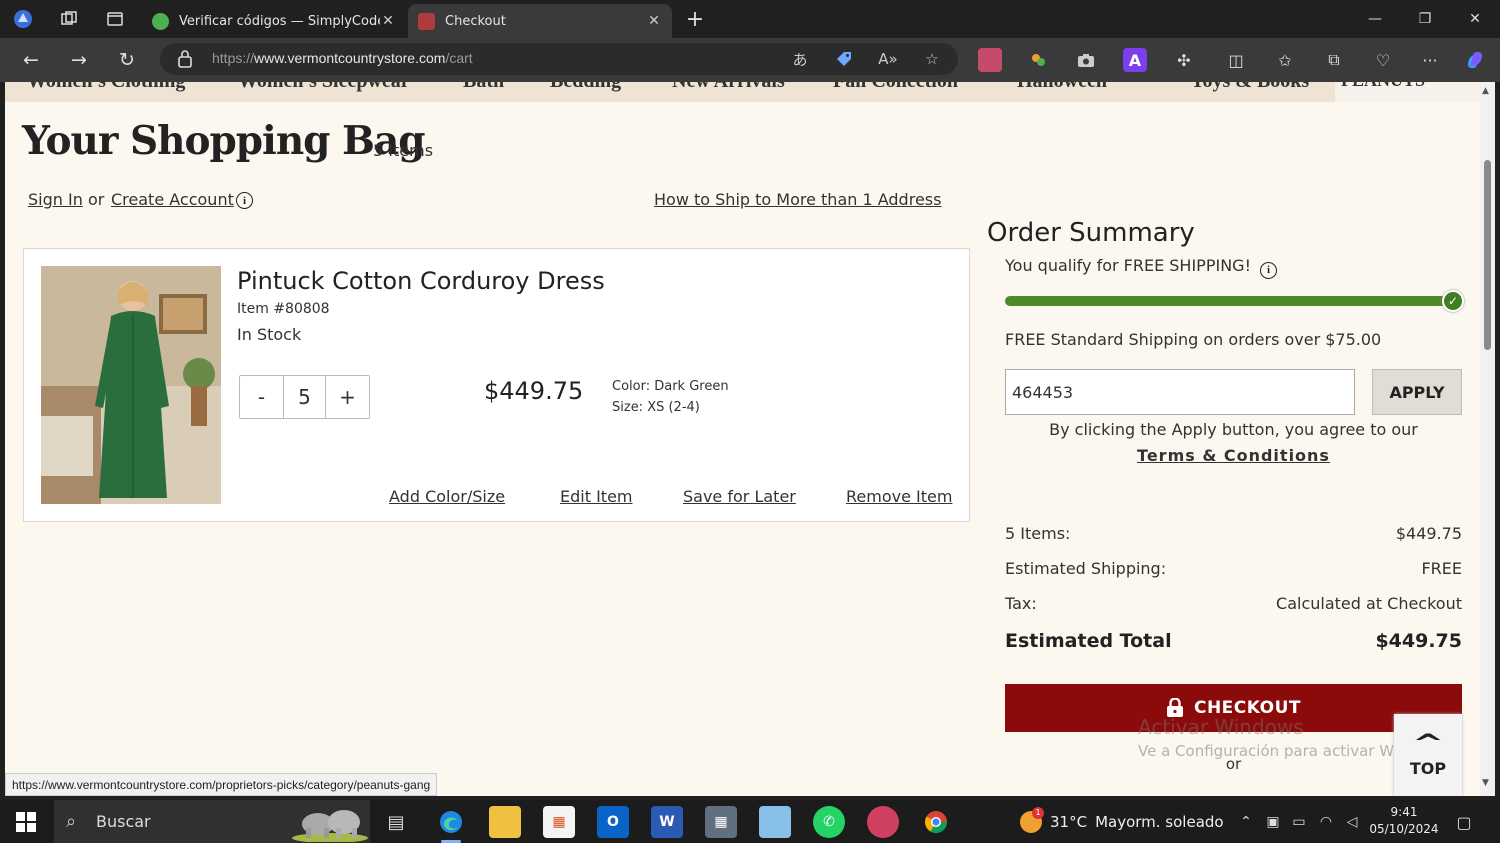 The width and height of the screenshot is (1500, 843). What do you see at coordinates (1268, 751) in the screenshot?
I see `activate-windows-subtitle: Ve a Configuración para activar Windows.` at bounding box center [1268, 751].